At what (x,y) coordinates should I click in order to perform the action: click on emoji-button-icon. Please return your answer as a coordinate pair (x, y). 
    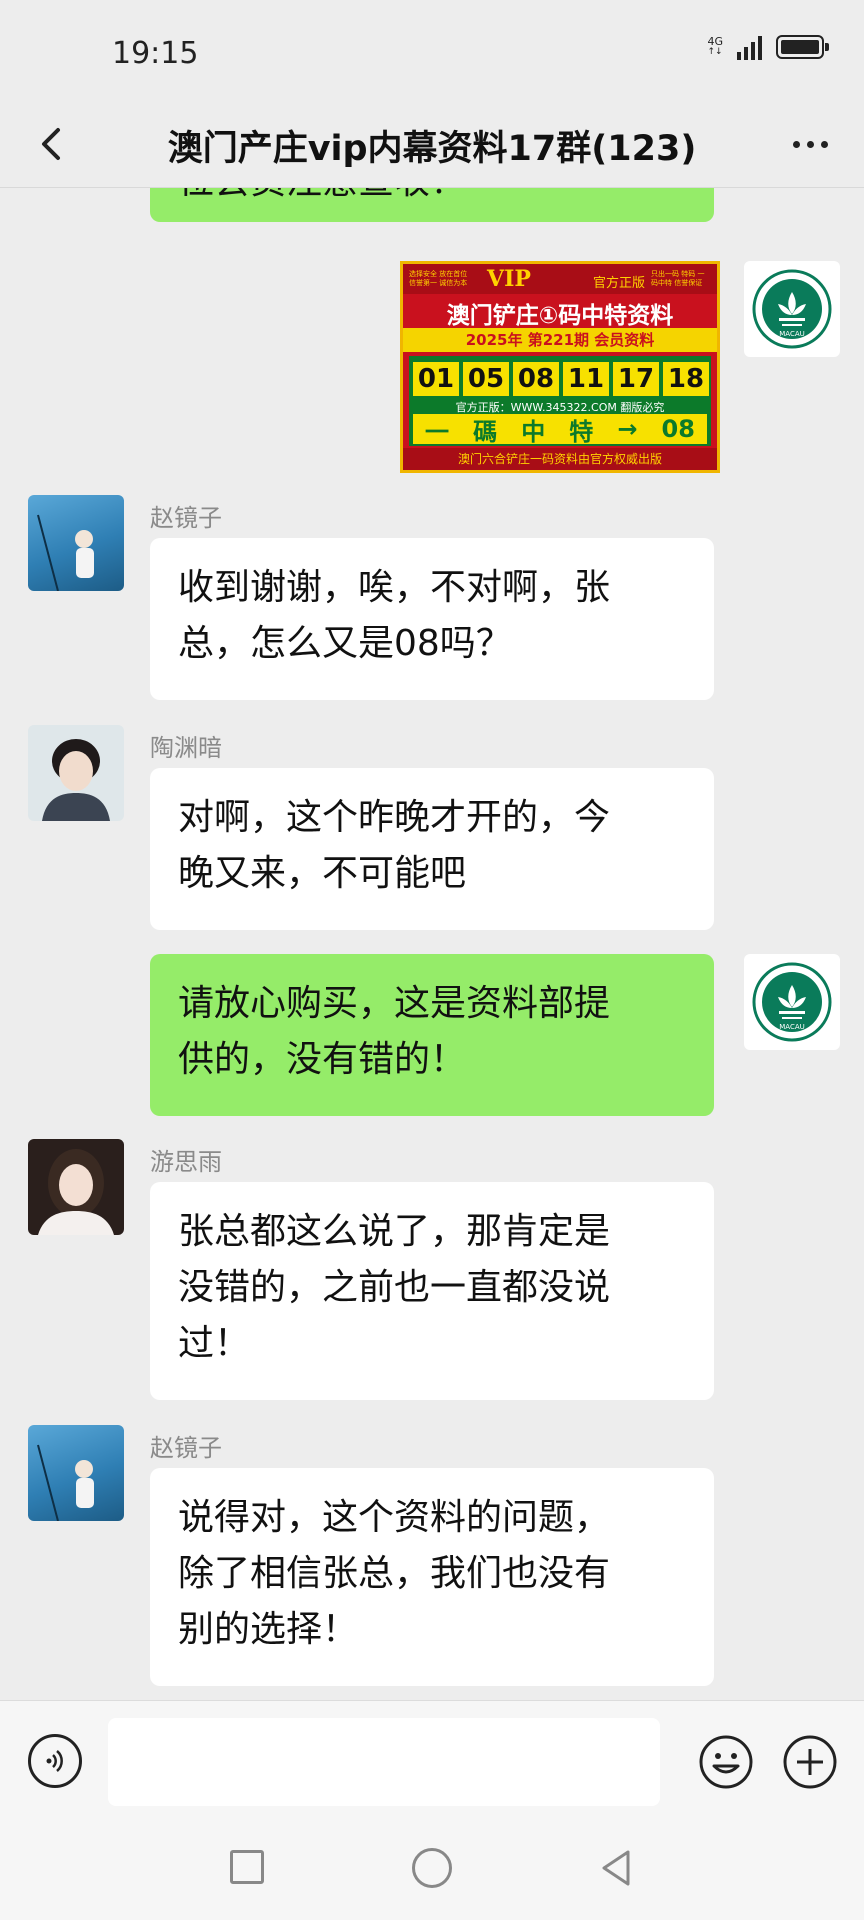
    Looking at the image, I should click on (726, 1762).